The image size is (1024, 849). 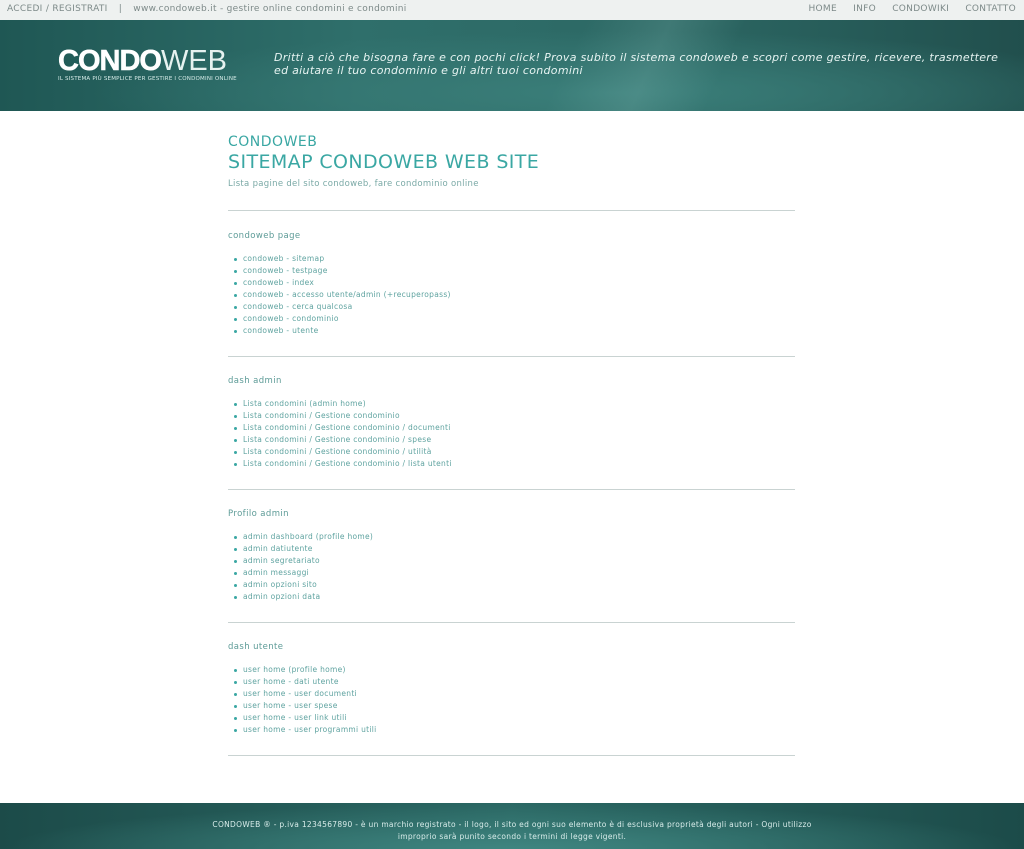 What do you see at coordinates (514, 319) in the screenshot?
I see `sitemap-link: condoweb - condominio` at bounding box center [514, 319].